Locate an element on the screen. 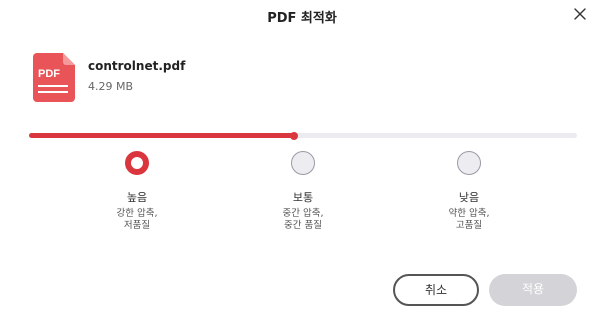 The width and height of the screenshot is (604, 320). option-medium: 보통 중간 압축, 중간 품질 is located at coordinates (303, 191).